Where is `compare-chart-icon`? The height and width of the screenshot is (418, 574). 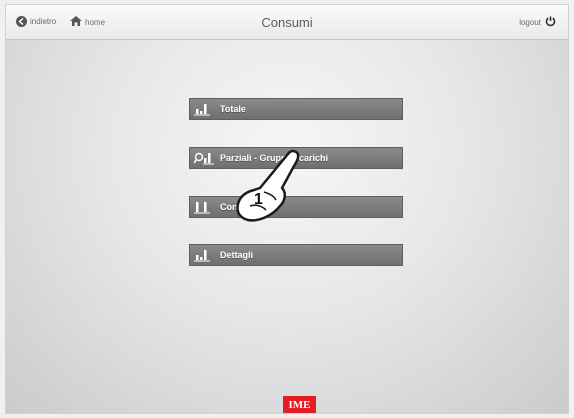
compare-chart-icon is located at coordinates (207, 207).